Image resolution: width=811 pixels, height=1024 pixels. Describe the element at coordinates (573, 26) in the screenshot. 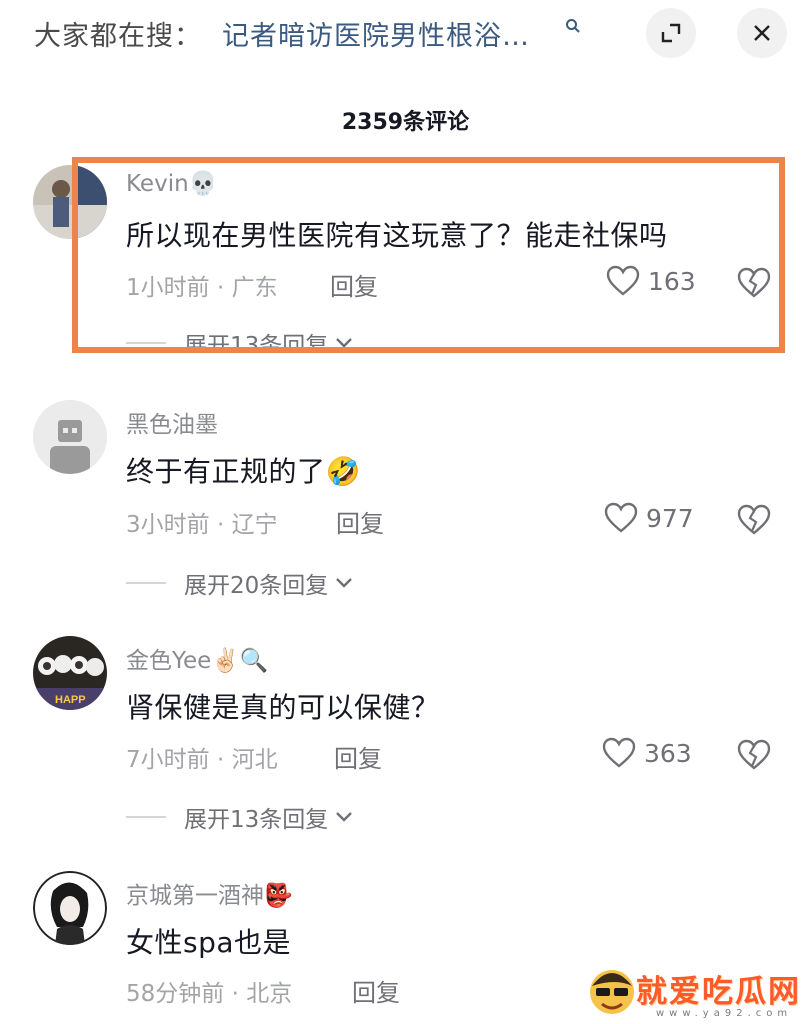

I see `search-icon` at that location.